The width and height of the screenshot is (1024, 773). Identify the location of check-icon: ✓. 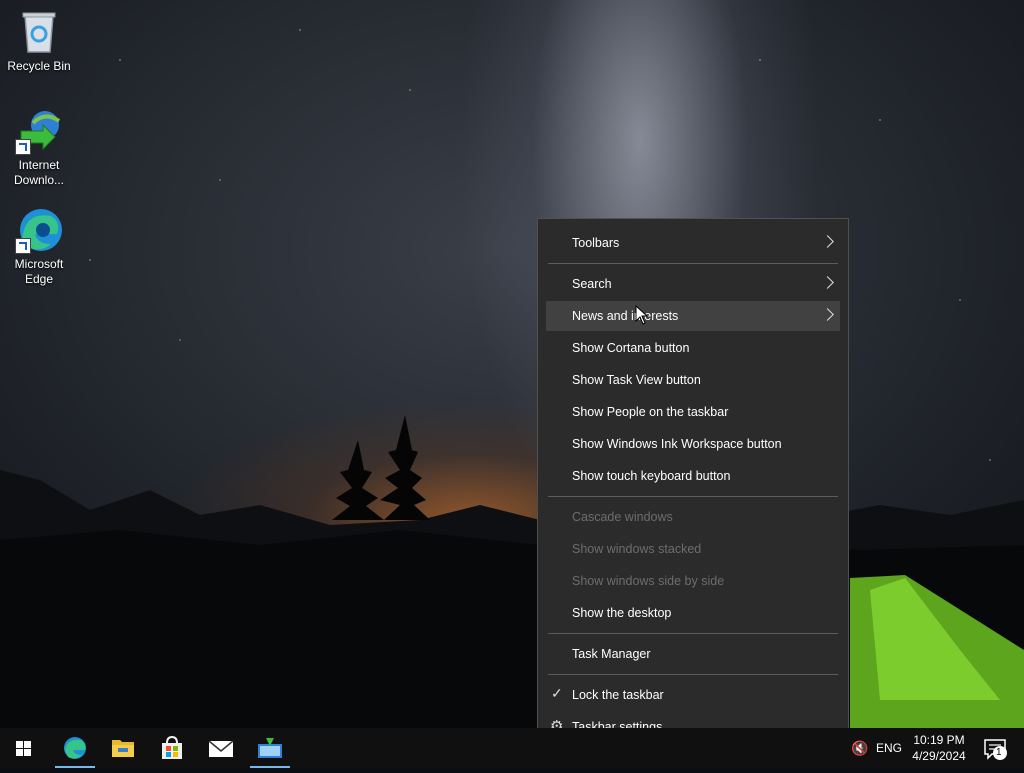
(557, 693).